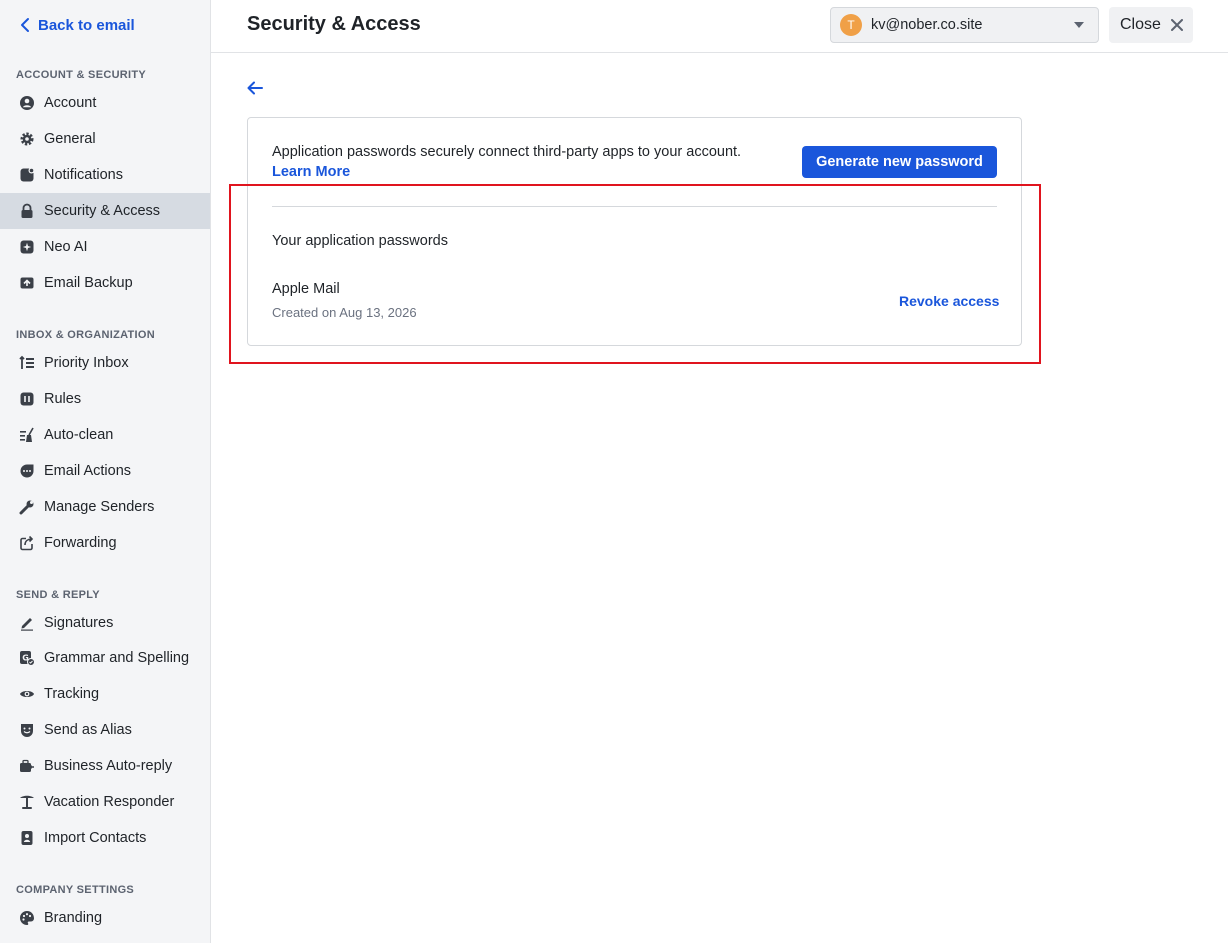 This screenshot has width=1228, height=943. What do you see at coordinates (27, 766) in the screenshot?
I see `briefcase-reply-icon` at bounding box center [27, 766].